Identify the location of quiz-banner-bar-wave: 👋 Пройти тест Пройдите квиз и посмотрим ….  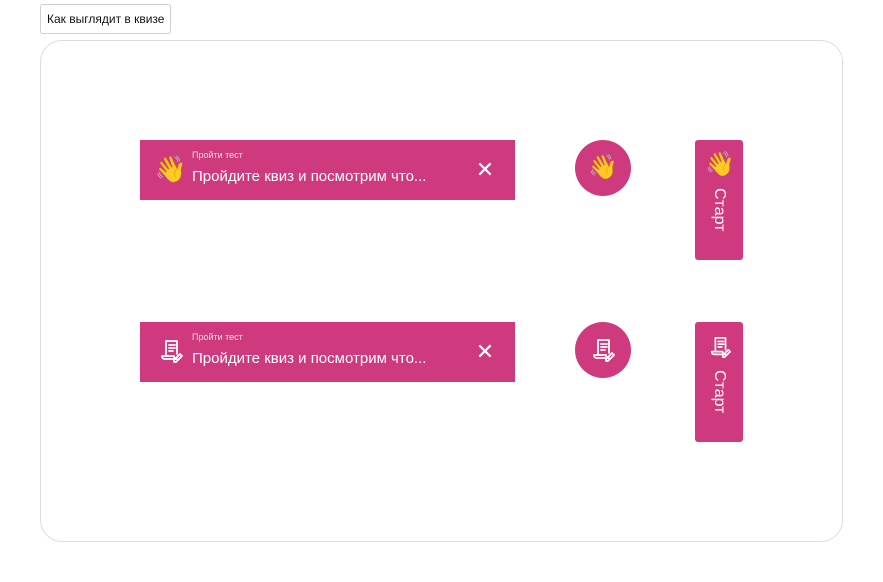
(327, 170).